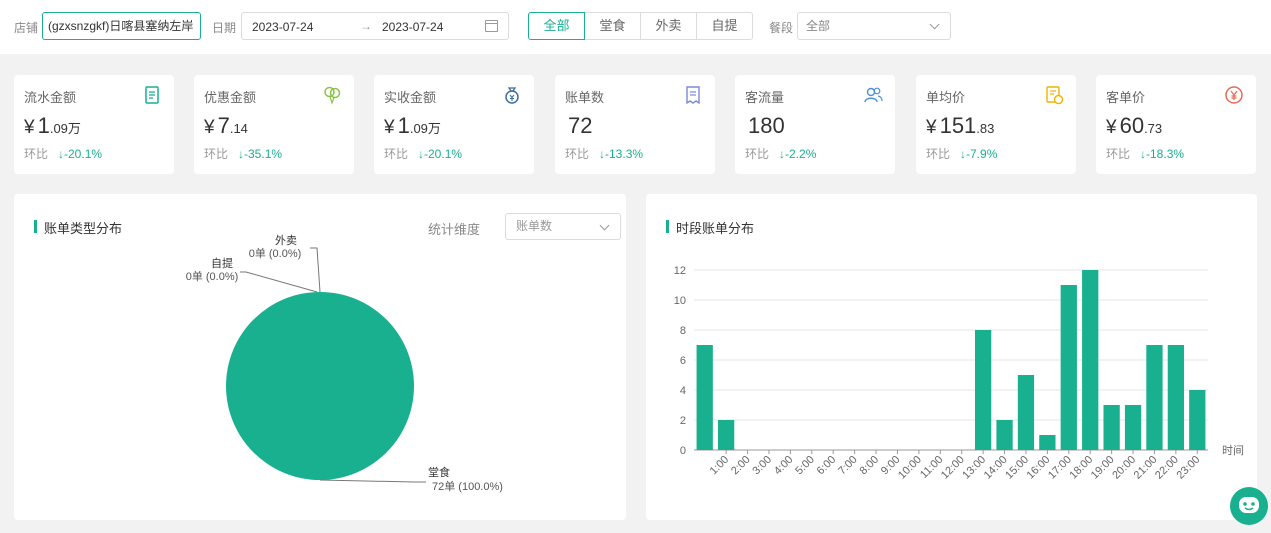 This screenshot has width=1271, height=533. What do you see at coordinates (766, 125) in the screenshot?
I see `kpi-value: 180` at bounding box center [766, 125].